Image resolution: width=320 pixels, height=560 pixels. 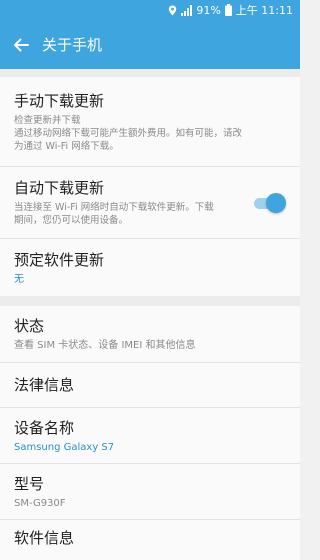 I want to click on signal-icon, so click(x=187, y=10).